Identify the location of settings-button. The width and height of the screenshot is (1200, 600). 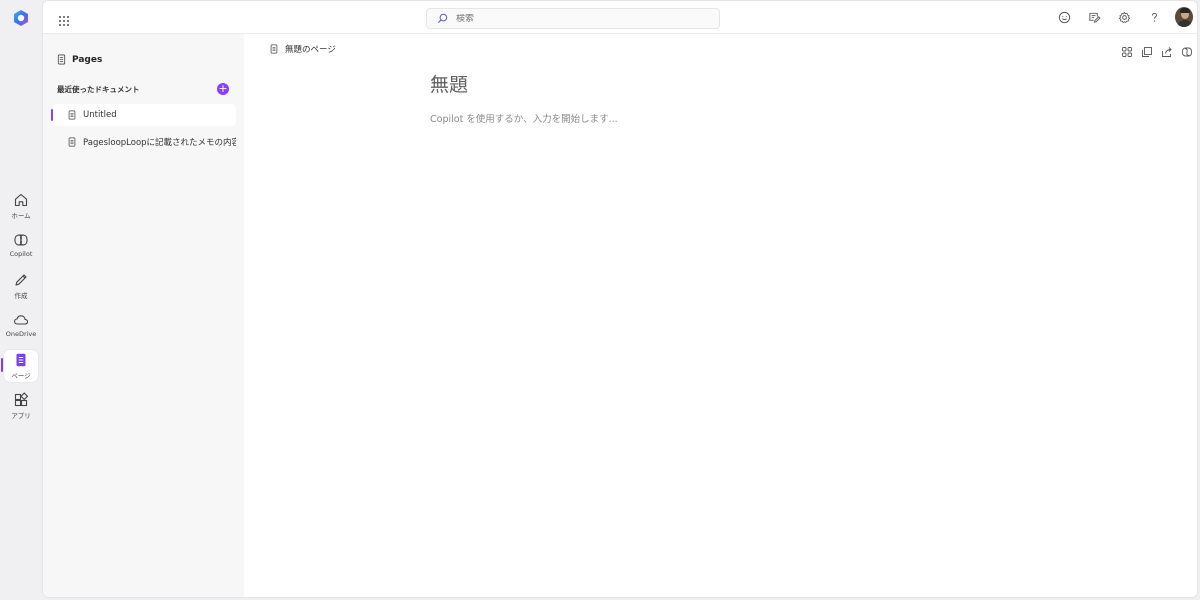
(1124, 17).